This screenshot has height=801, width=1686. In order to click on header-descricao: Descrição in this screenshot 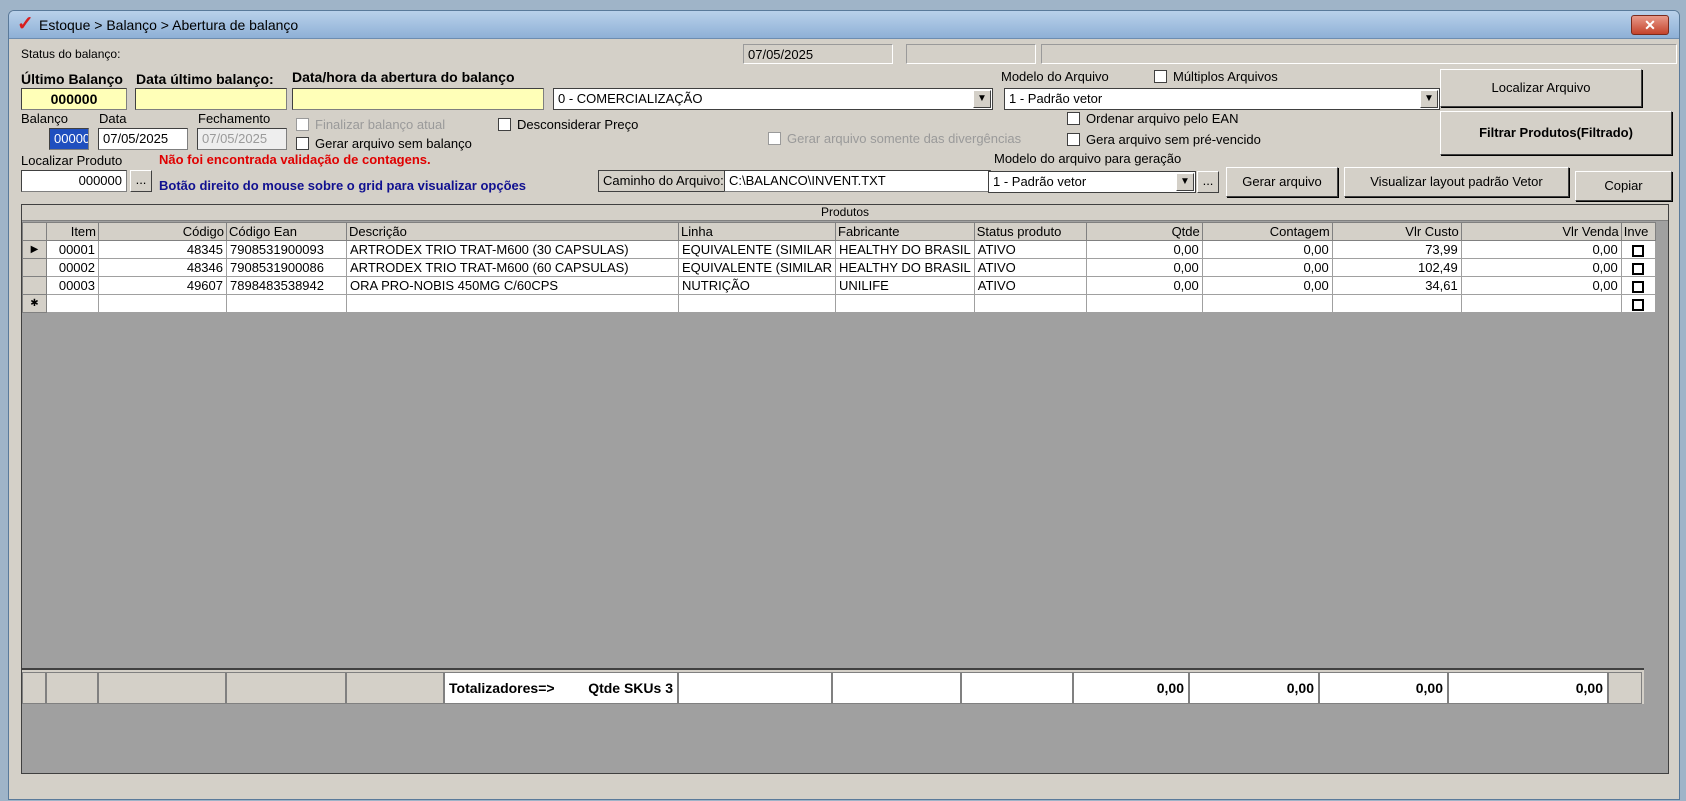, I will do `click(512, 231)`.